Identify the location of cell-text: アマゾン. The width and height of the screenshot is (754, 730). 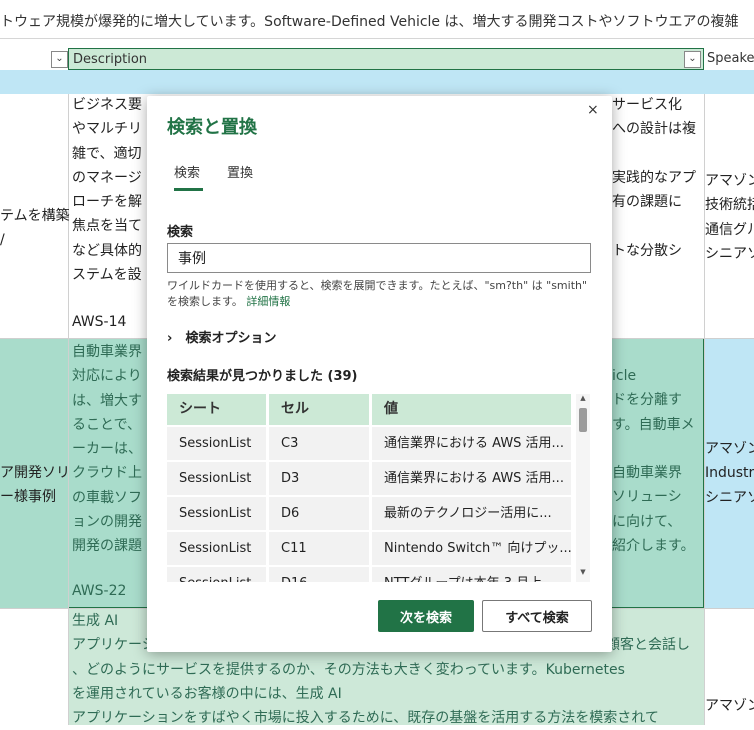
(729, 706).